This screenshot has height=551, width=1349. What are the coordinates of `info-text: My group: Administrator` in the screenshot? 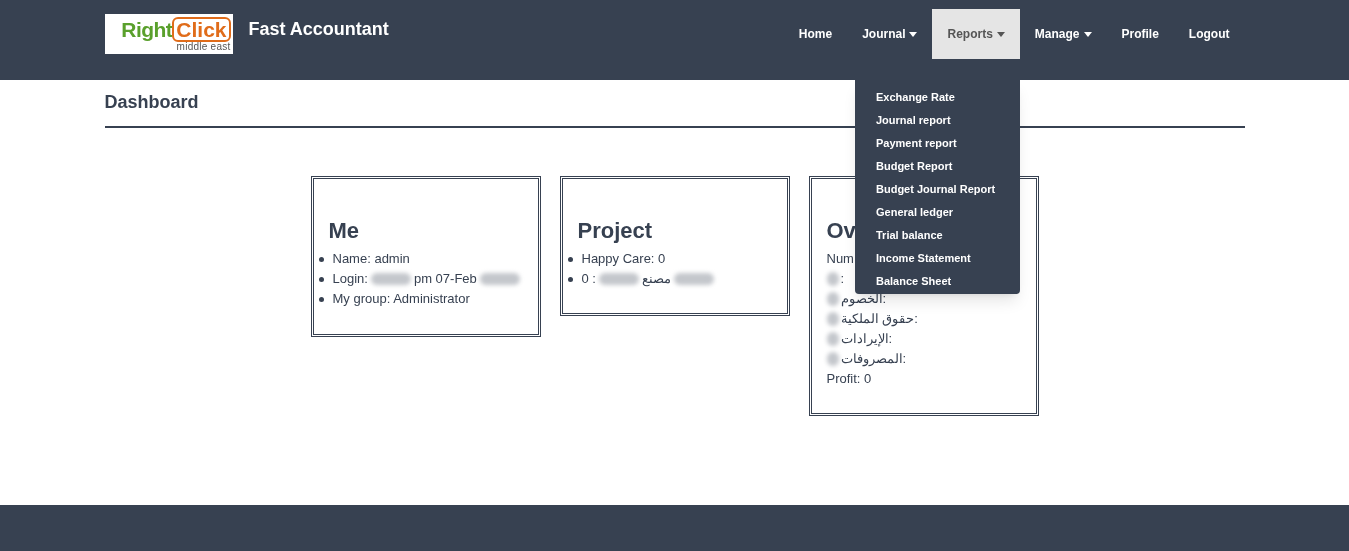 It's located at (401, 299).